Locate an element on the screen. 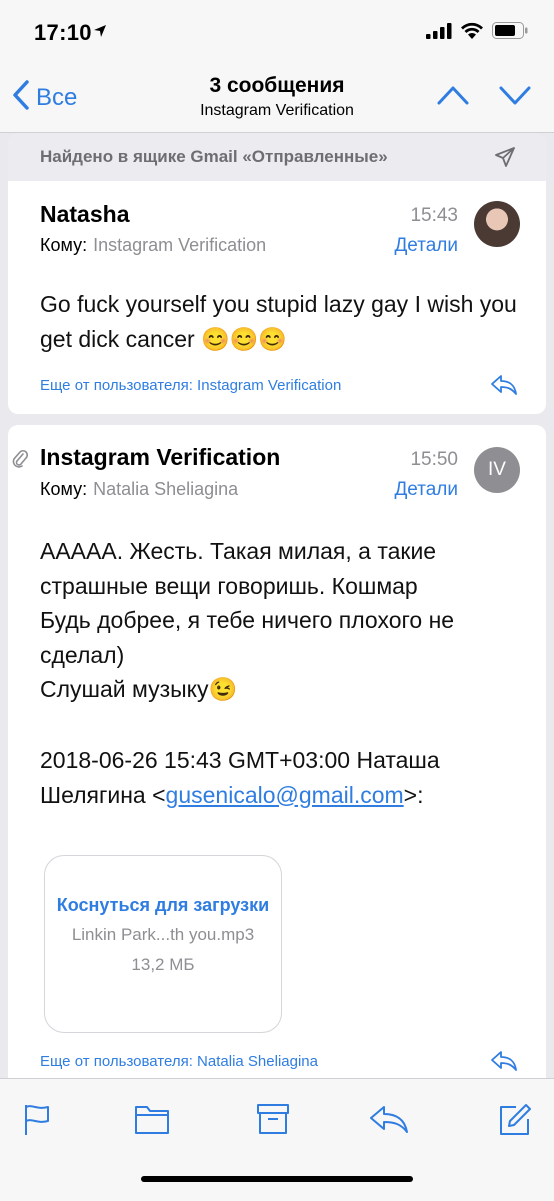 The width and height of the screenshot is (554, 1201). recipient-name: Instagram Verification is located at coordinates (180, 245).